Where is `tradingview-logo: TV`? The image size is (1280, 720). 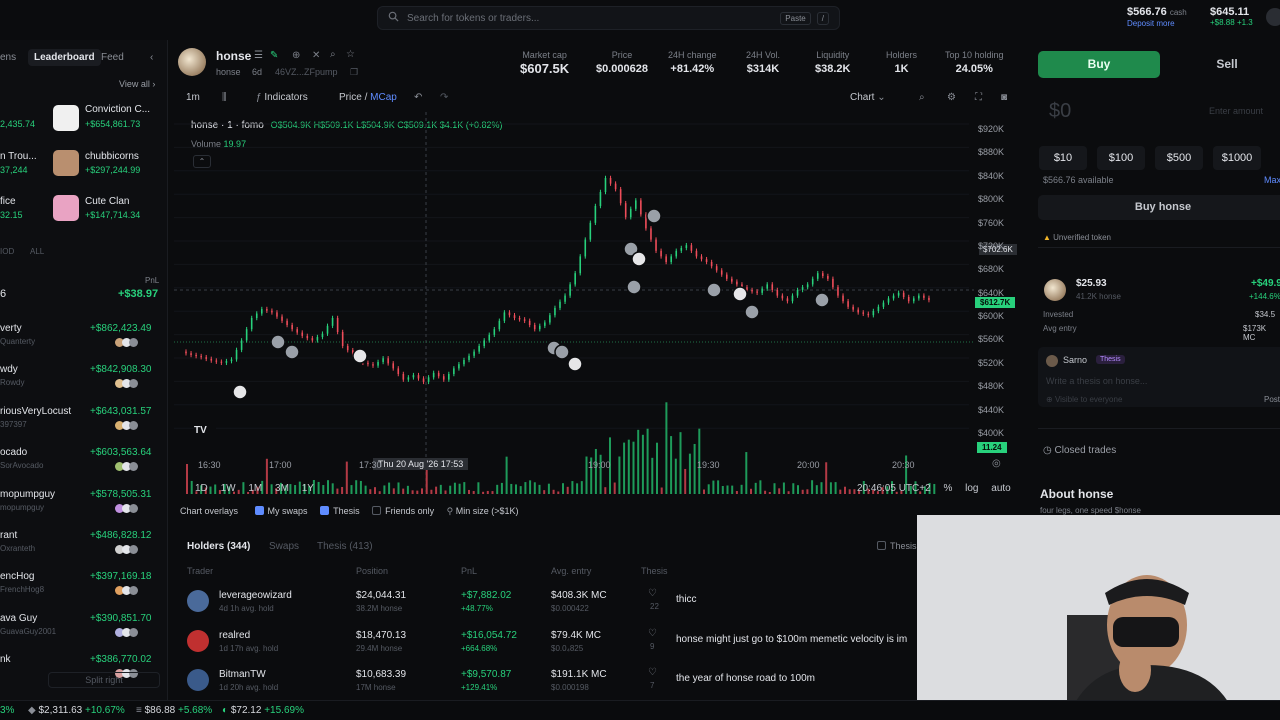
tradingview-logo: TV is located at coordinates (205, 433).